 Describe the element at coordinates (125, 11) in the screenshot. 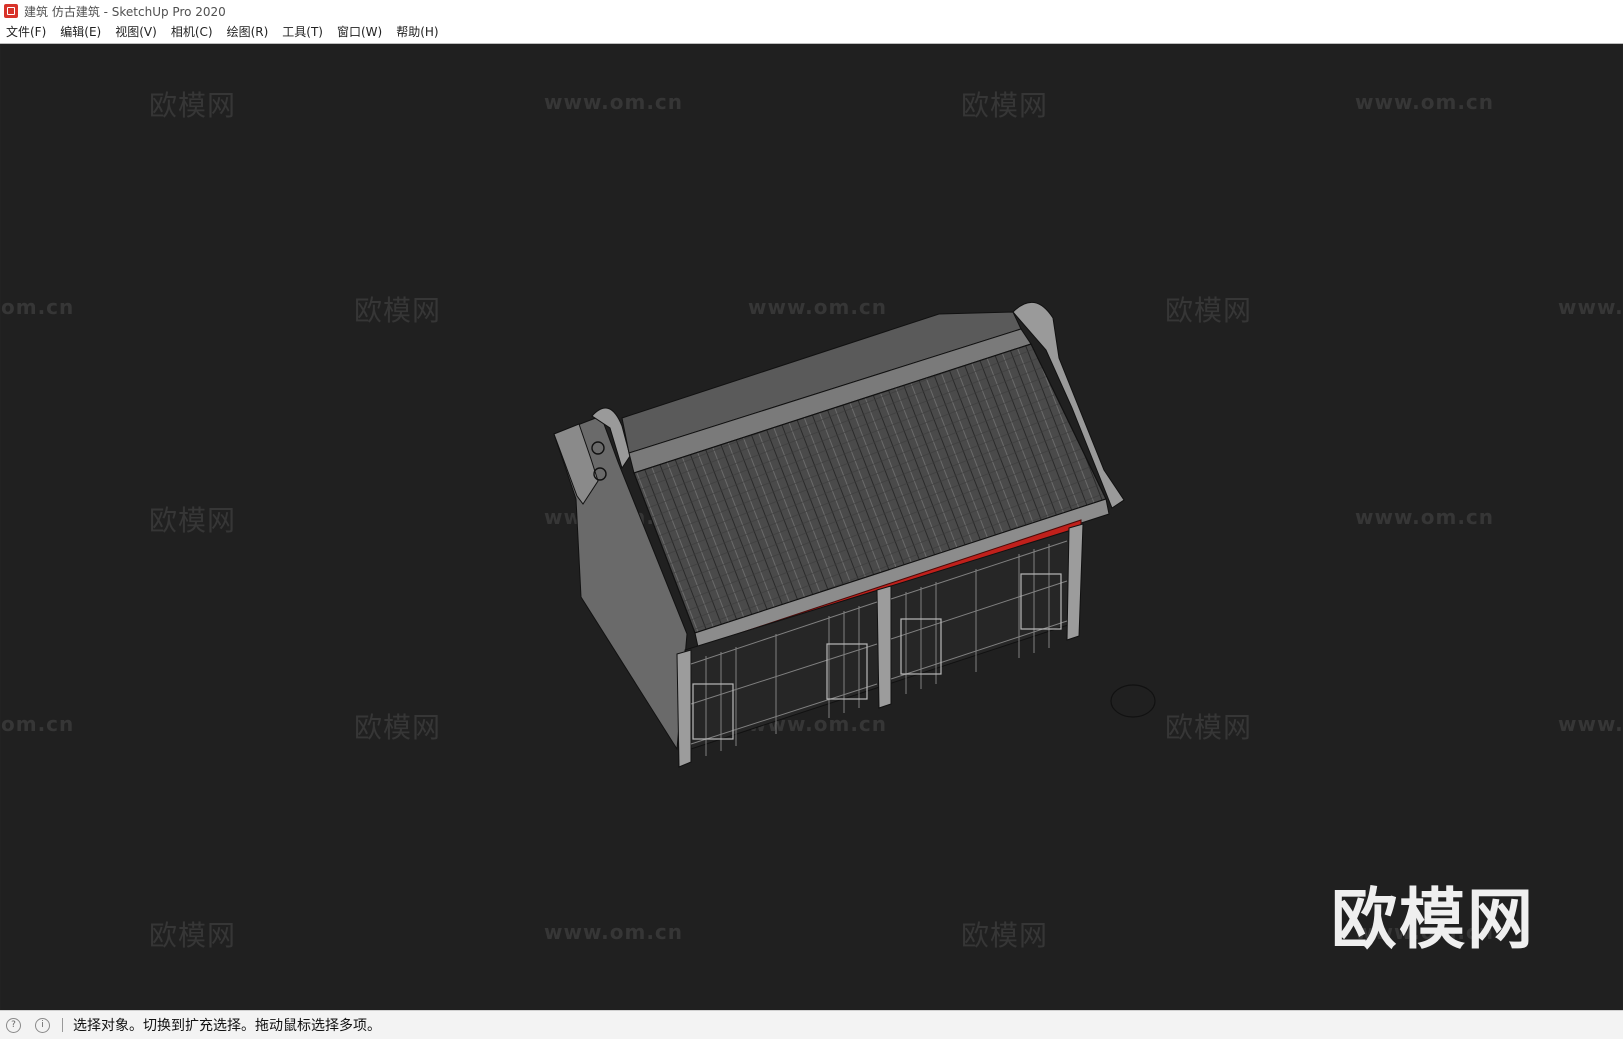

I see `window-title: 建筑 仿古建筑 - SketchUp Pro 2020` at that location.